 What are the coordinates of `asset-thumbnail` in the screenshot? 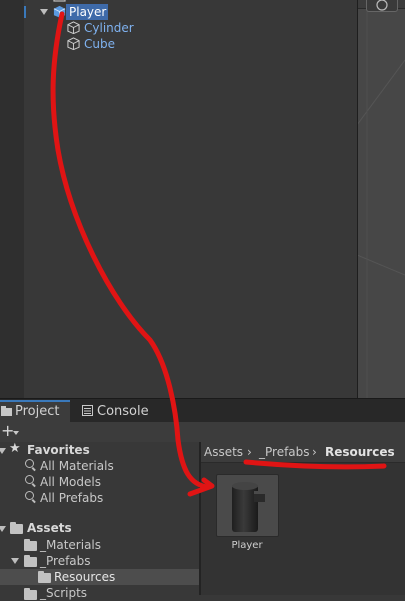 It's located at (247, 505).